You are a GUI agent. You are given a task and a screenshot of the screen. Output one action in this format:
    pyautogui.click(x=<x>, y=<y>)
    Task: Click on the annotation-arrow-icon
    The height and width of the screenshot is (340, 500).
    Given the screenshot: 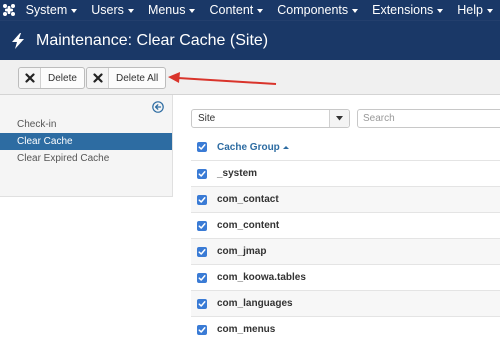 What is the action you would take?
    pyautogui.click(x=222, y=78)
    